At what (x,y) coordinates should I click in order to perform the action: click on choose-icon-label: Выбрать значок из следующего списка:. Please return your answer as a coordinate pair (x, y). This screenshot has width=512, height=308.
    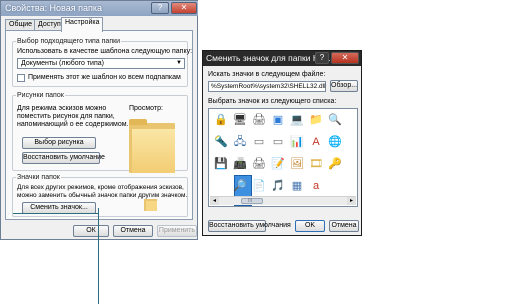
    Looking at the image, I should click on (272, 101).